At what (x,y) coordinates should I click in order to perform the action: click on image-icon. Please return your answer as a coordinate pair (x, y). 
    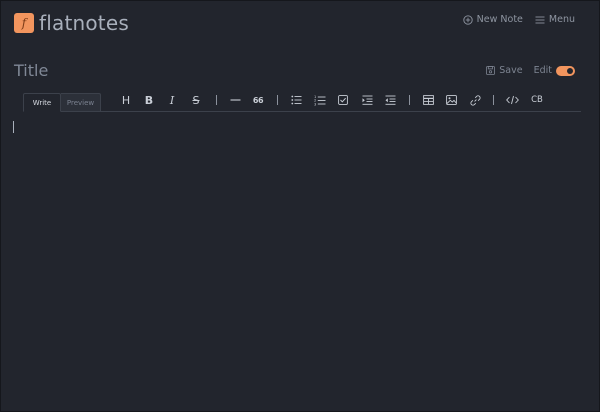
    Looking at the image, I should click on (451, 100).